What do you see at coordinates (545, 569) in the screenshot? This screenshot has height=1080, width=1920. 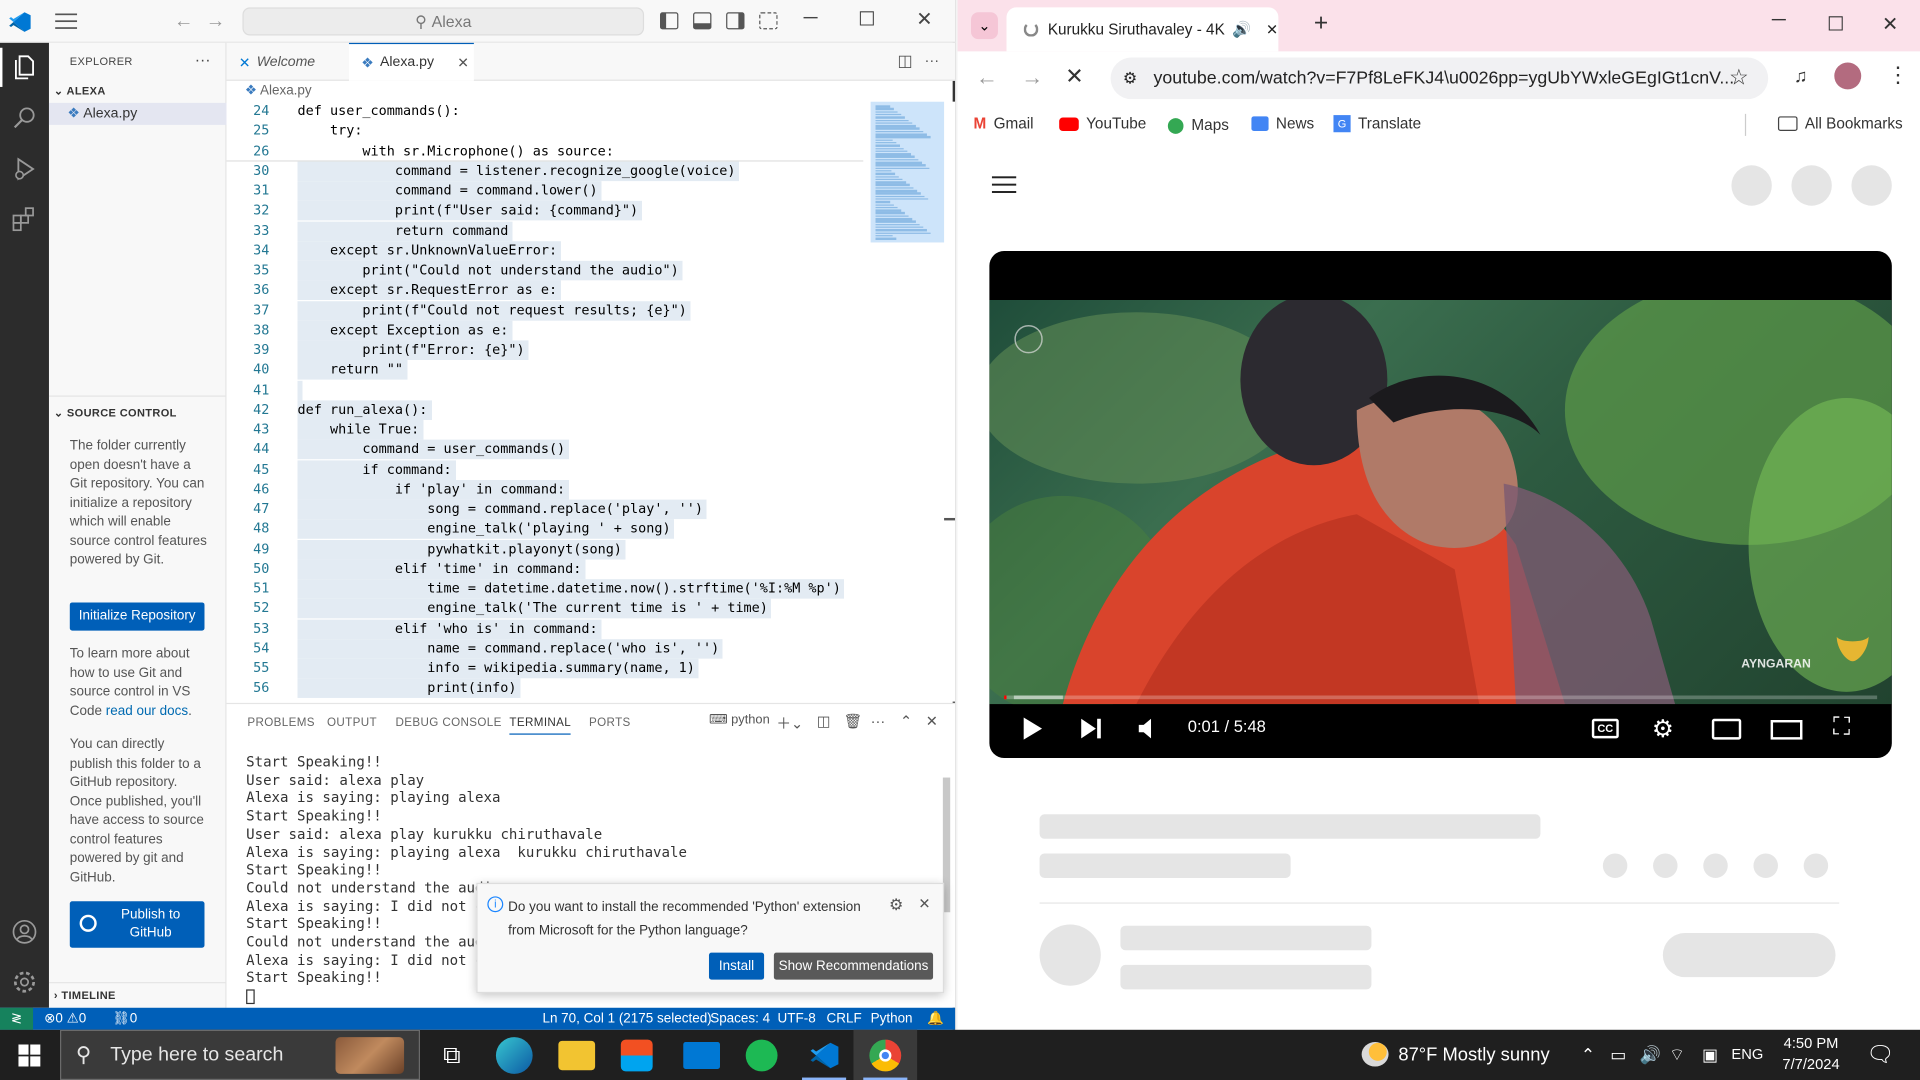 I see `code-line: 50 elif 'time' in command:` at bounding box center [545, 569].